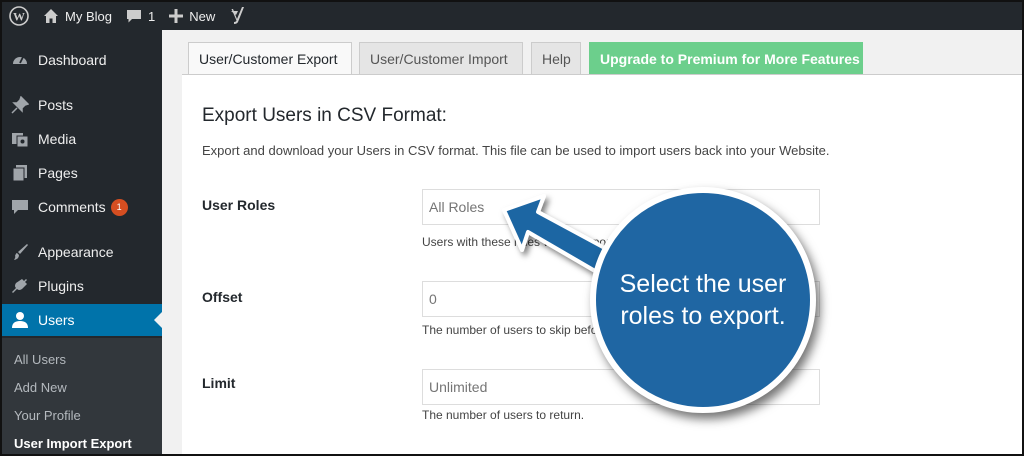 This screenshot has height=456, width=1024. Describe the element at coordinates (151, 16) in the screenshot. I see `comments-count: 1` at that location.